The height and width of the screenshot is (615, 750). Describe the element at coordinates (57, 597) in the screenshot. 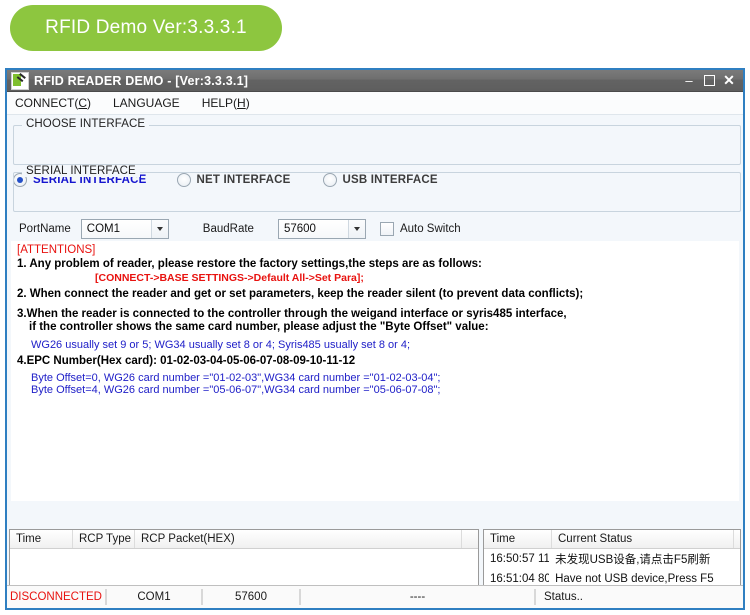

I see `status-badge-connection: DISCONNECTED` at that location.